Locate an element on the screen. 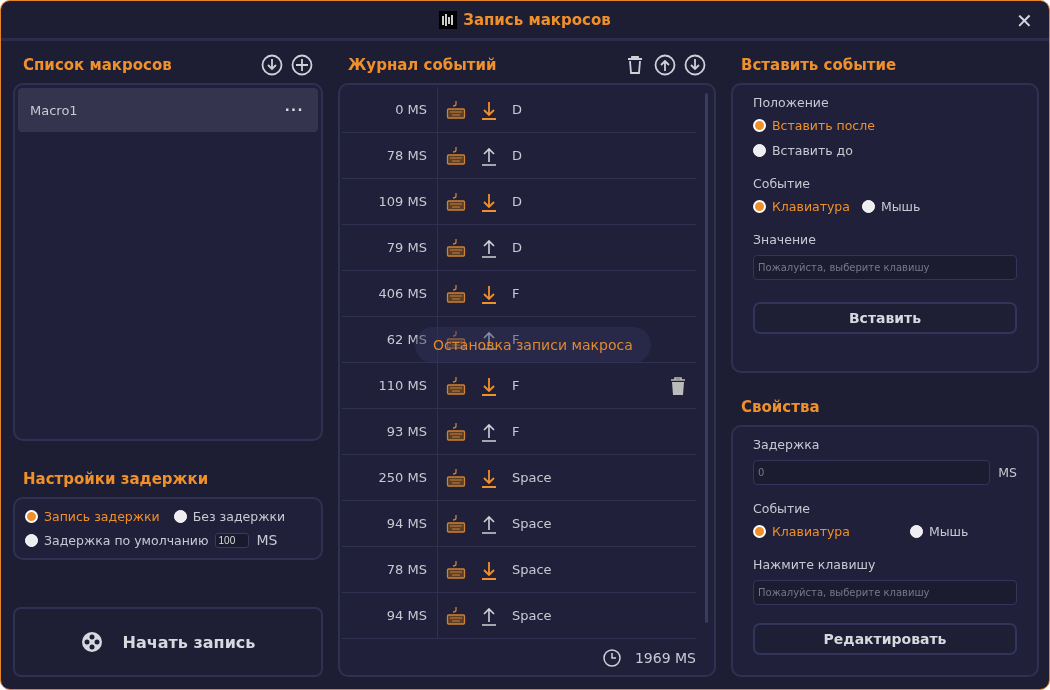  section-title: Настройки задержки is located at coordinates (115, 479).